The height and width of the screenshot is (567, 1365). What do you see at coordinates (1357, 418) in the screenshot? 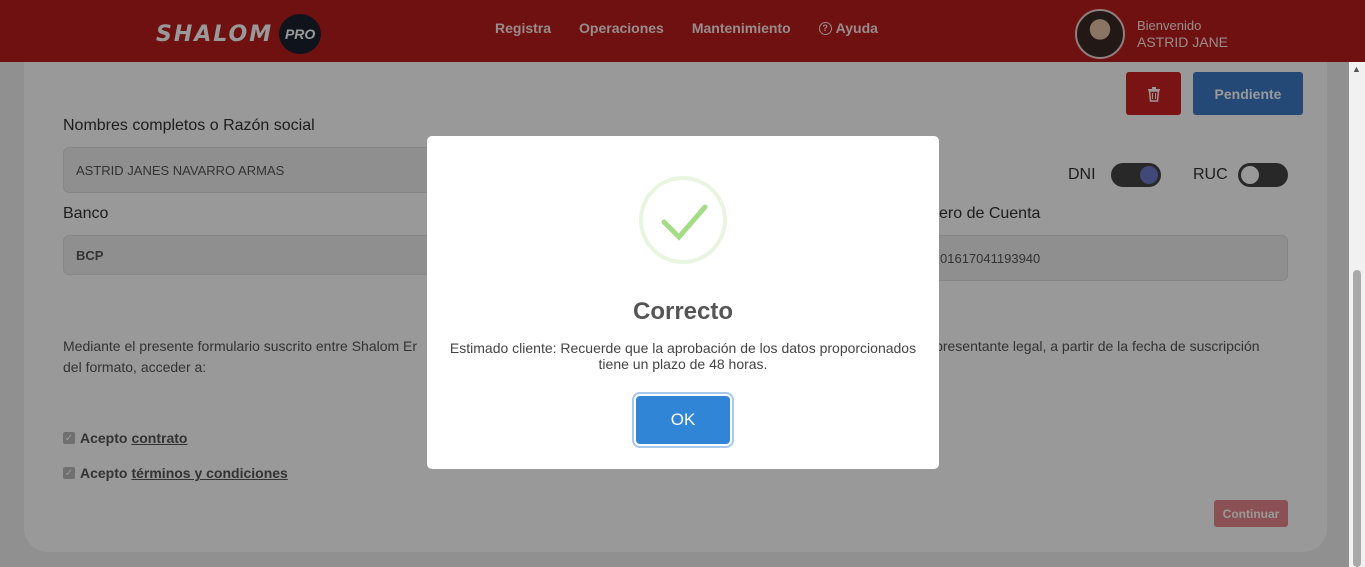
I see `scroll-thumb` at bounding box center [1357, 418].